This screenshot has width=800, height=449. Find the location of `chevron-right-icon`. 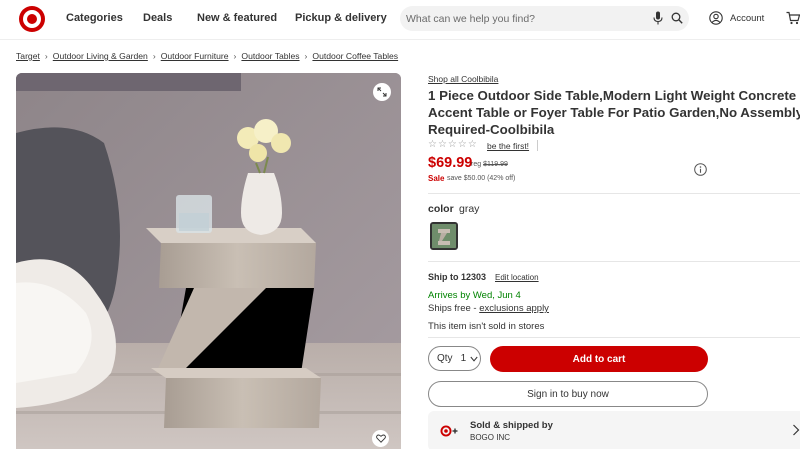

chevron-right-icon is located at coordinates (796, 430).